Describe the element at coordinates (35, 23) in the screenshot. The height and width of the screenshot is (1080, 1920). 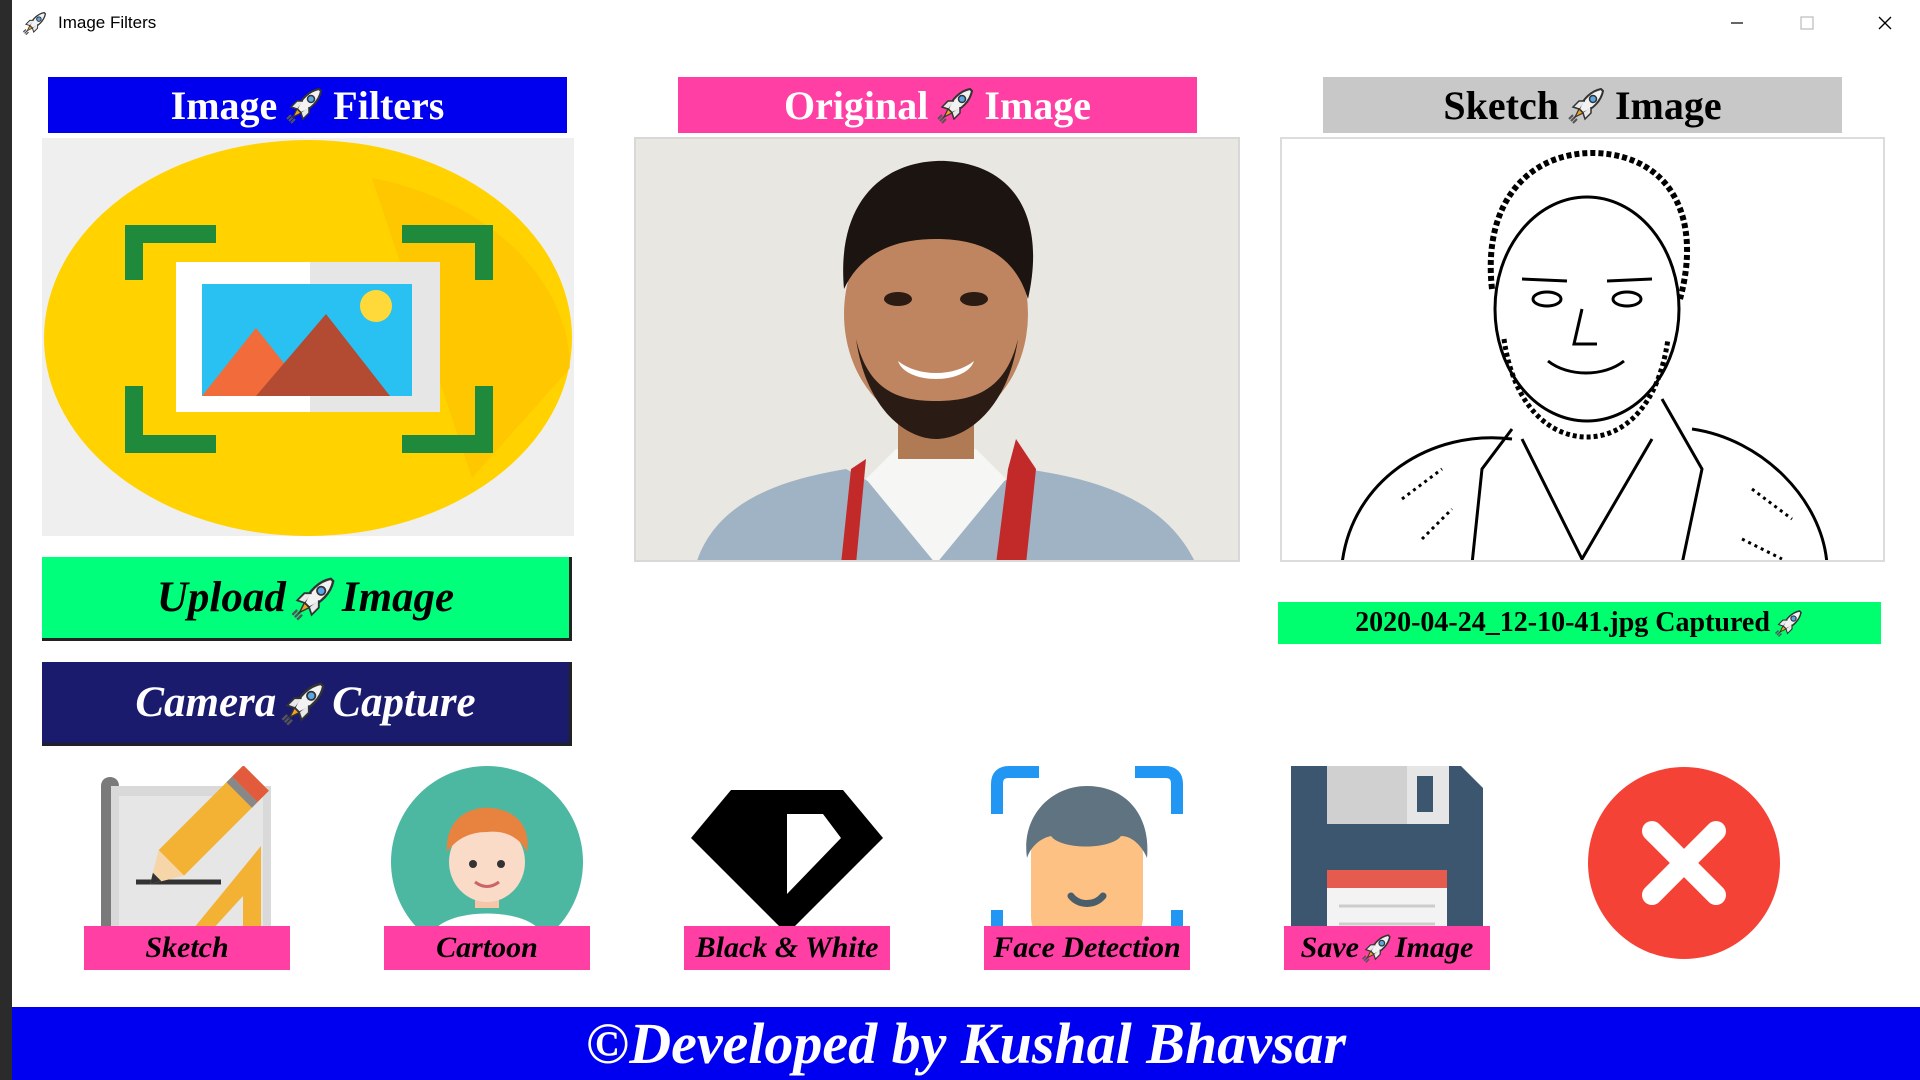
I see `app-rocket-icon` at that location.